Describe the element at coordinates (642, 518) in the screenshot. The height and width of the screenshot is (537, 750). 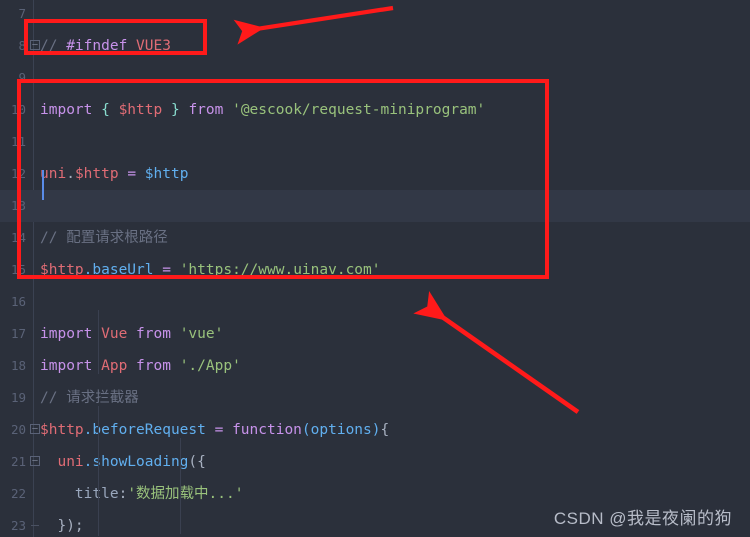
I see `csdn-watermark: CSDN @我是夜阑的狗` at that location.